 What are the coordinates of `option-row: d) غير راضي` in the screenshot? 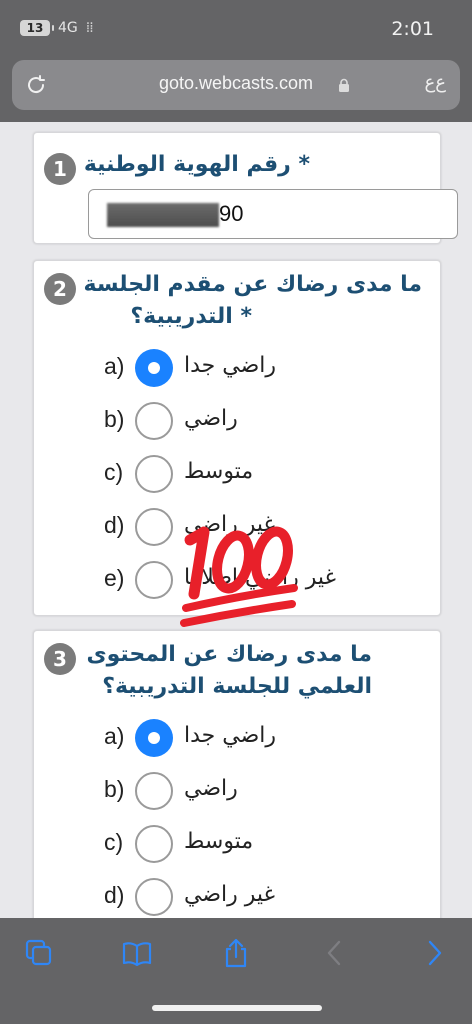 It's located at (238, 898).